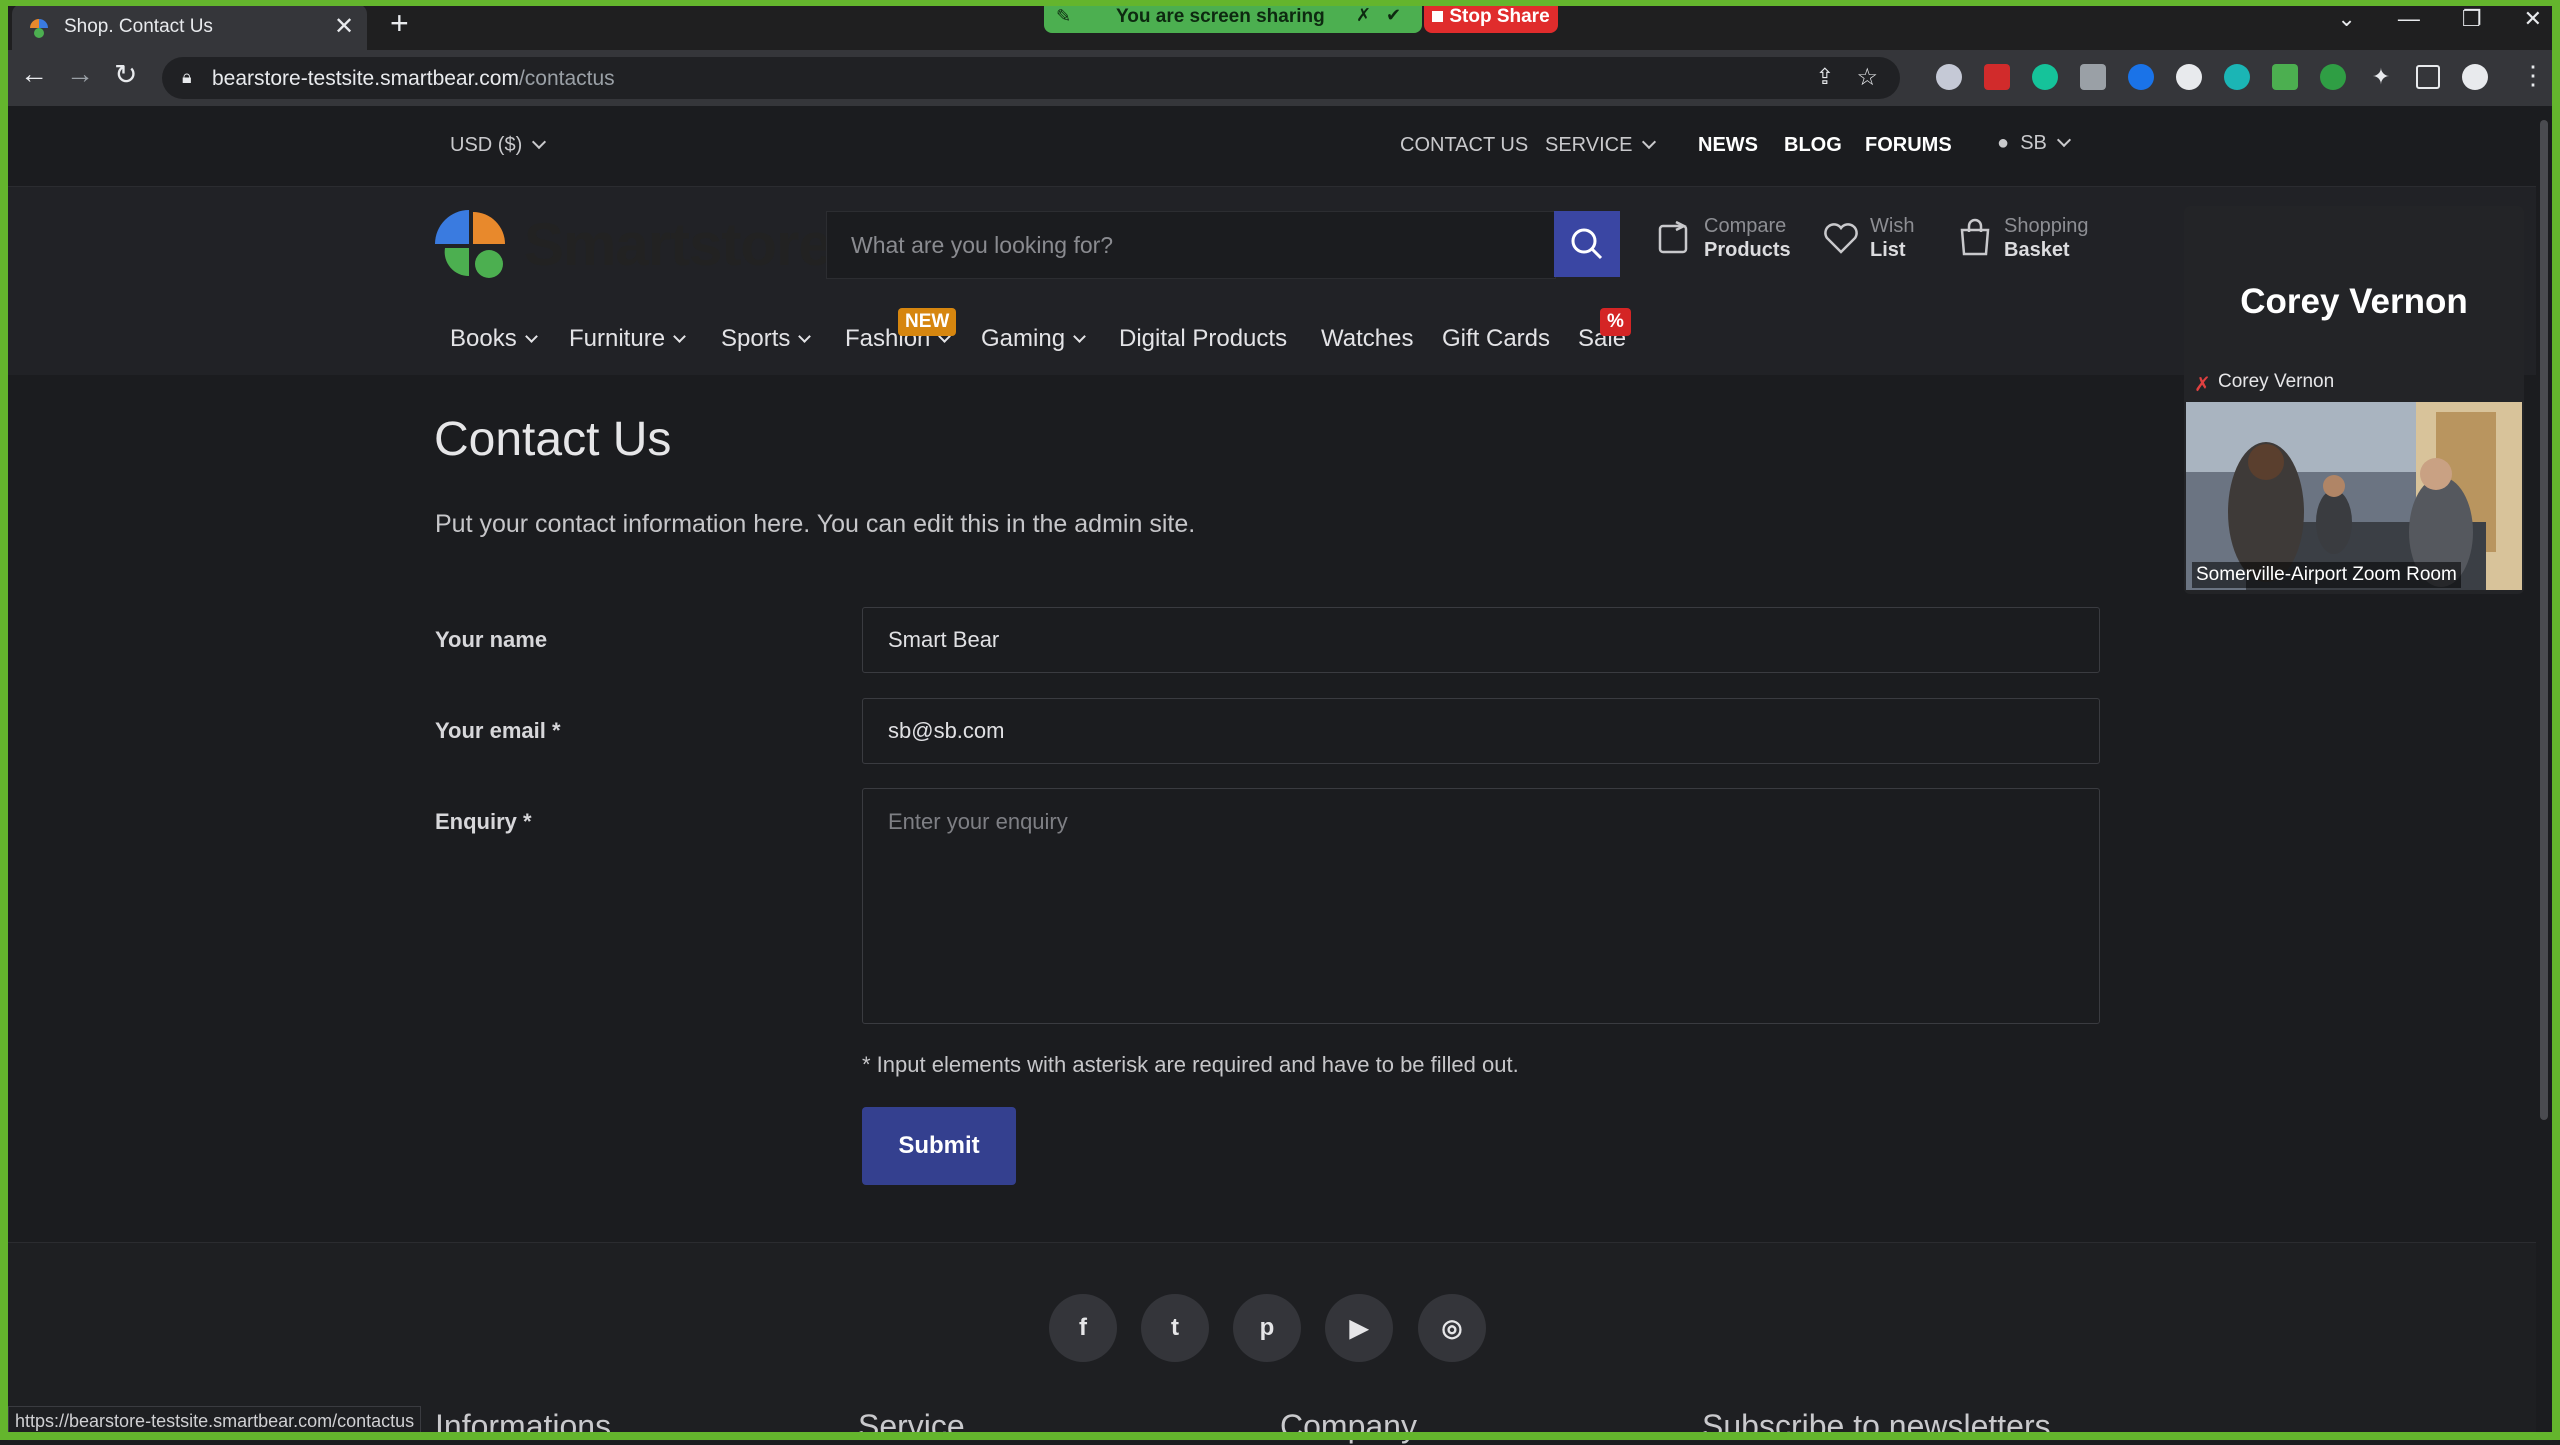 The width and height of the screenshot is (2560, 1445). I want to click on grammarly-extension-icon, so click(2045, 77).